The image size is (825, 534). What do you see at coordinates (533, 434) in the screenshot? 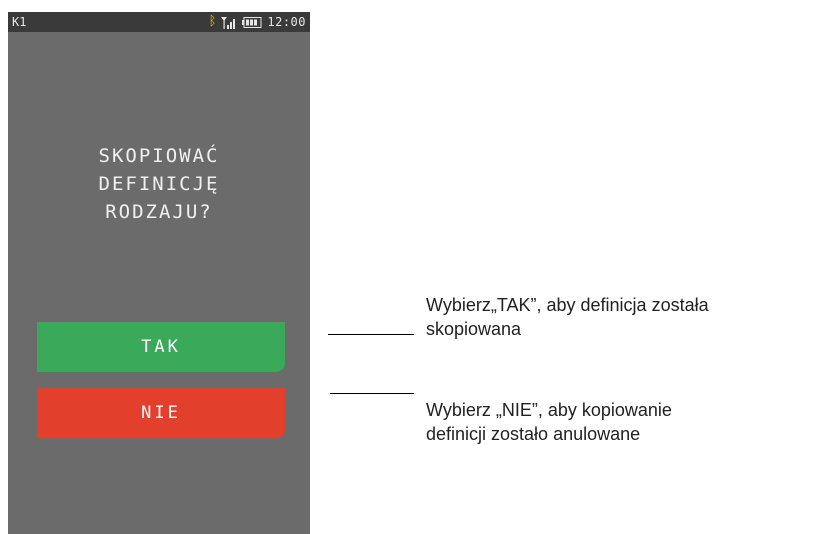
I see `annotation-line: definicji zostało anulowane` at bounding box center [533, 434].